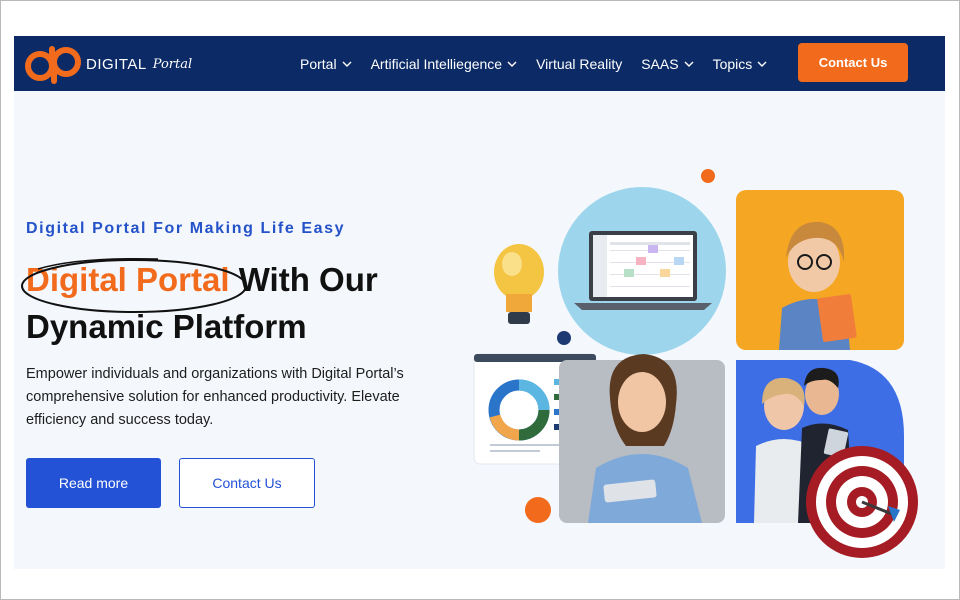 The width and height of the screenshot is (960, 600). What do you see at coordinates (862, 502) in the screenshot?
I see `target-icon` at bounding box center [862, 502].